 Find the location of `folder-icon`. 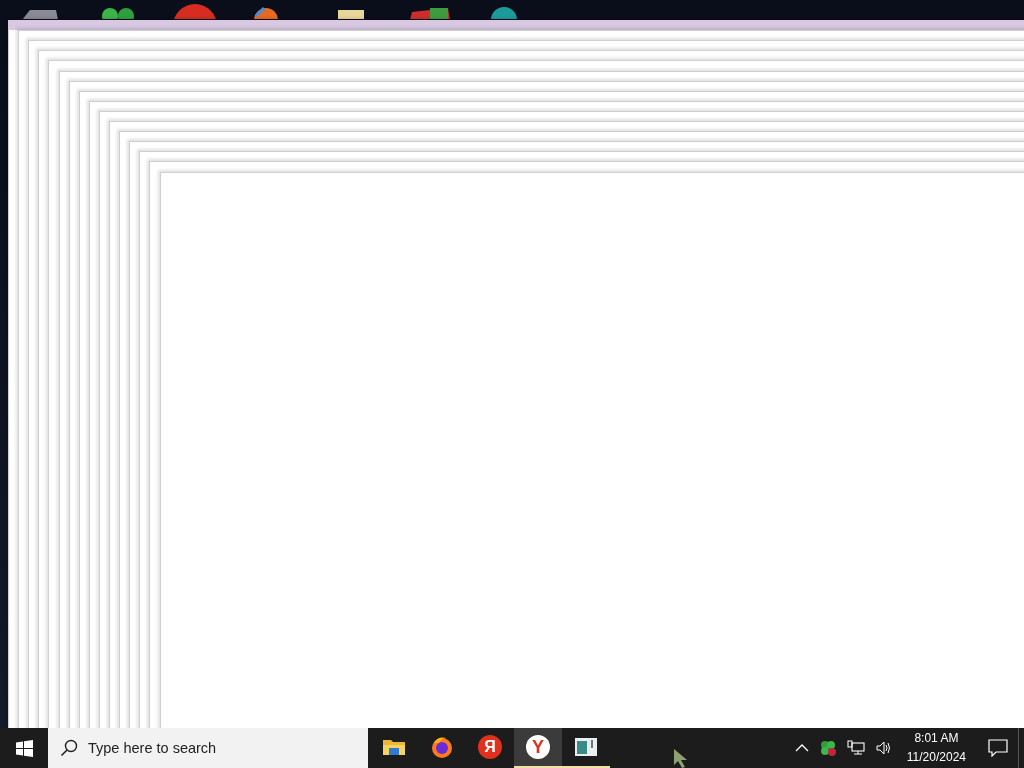

folder-icon is located at coordinates (394, 747).